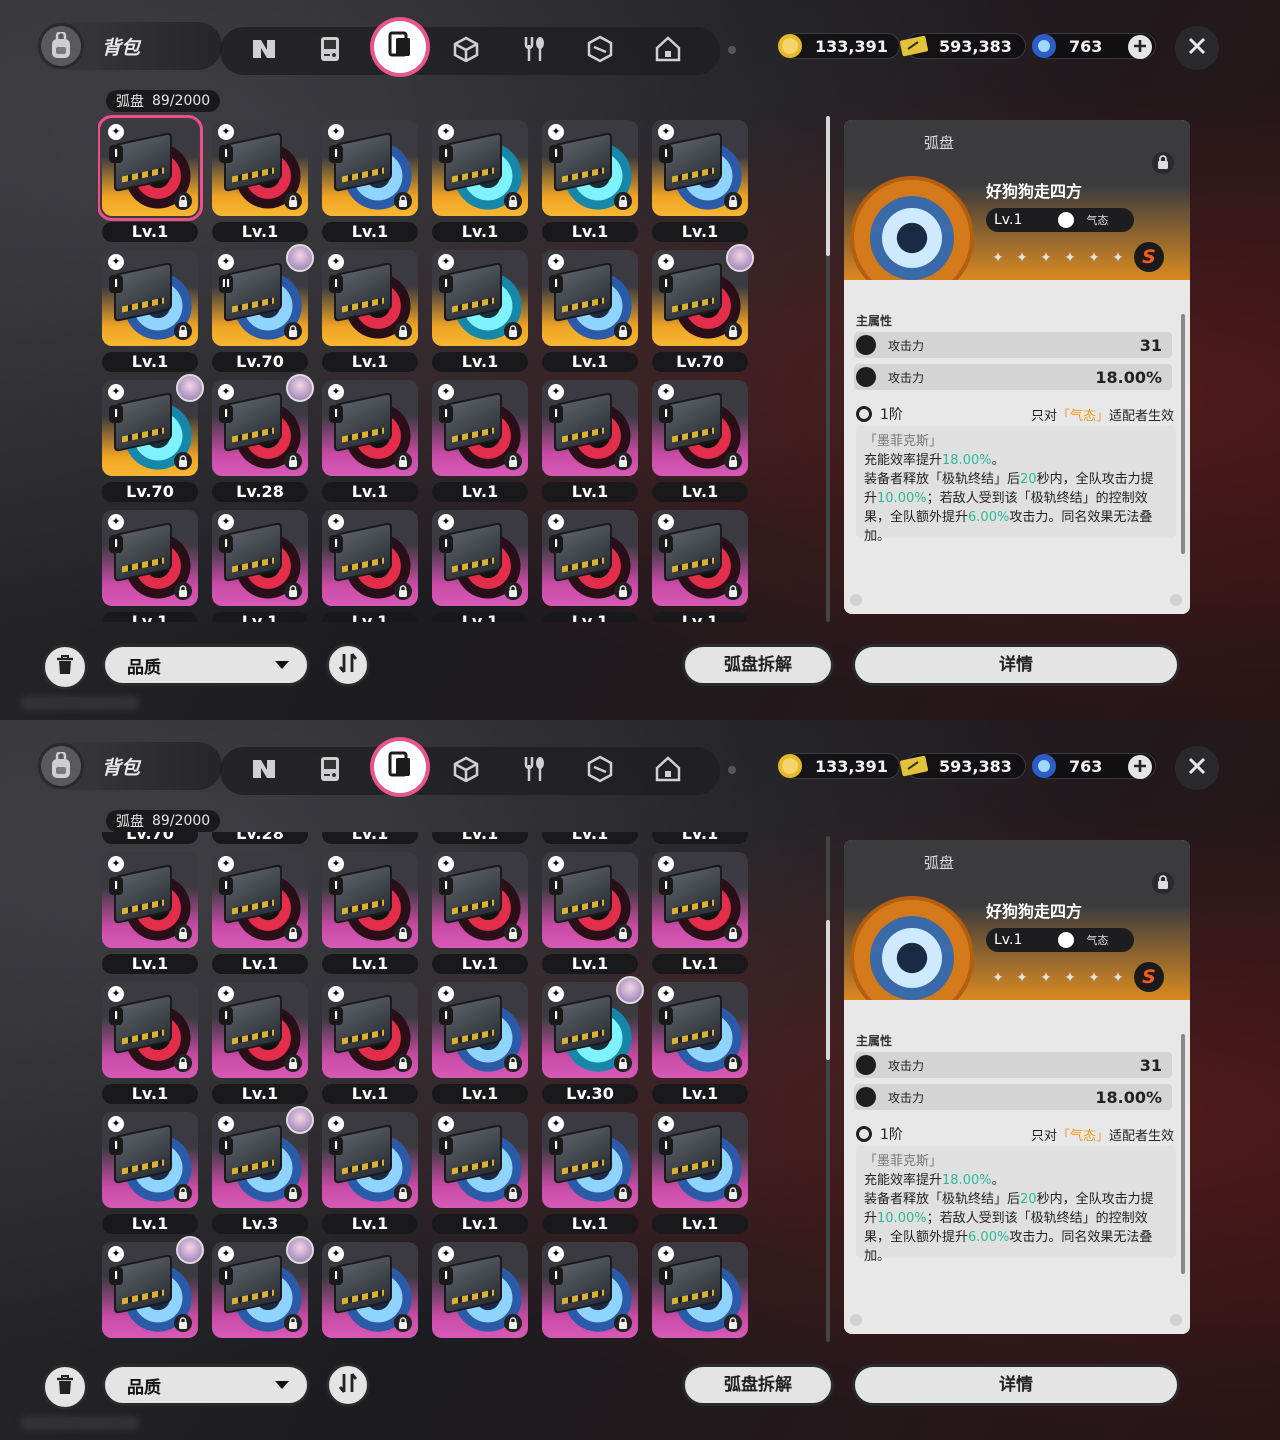  Describe the element at coordinates (733, 1323) in the screenshot. I see `lock-icon` at that location.